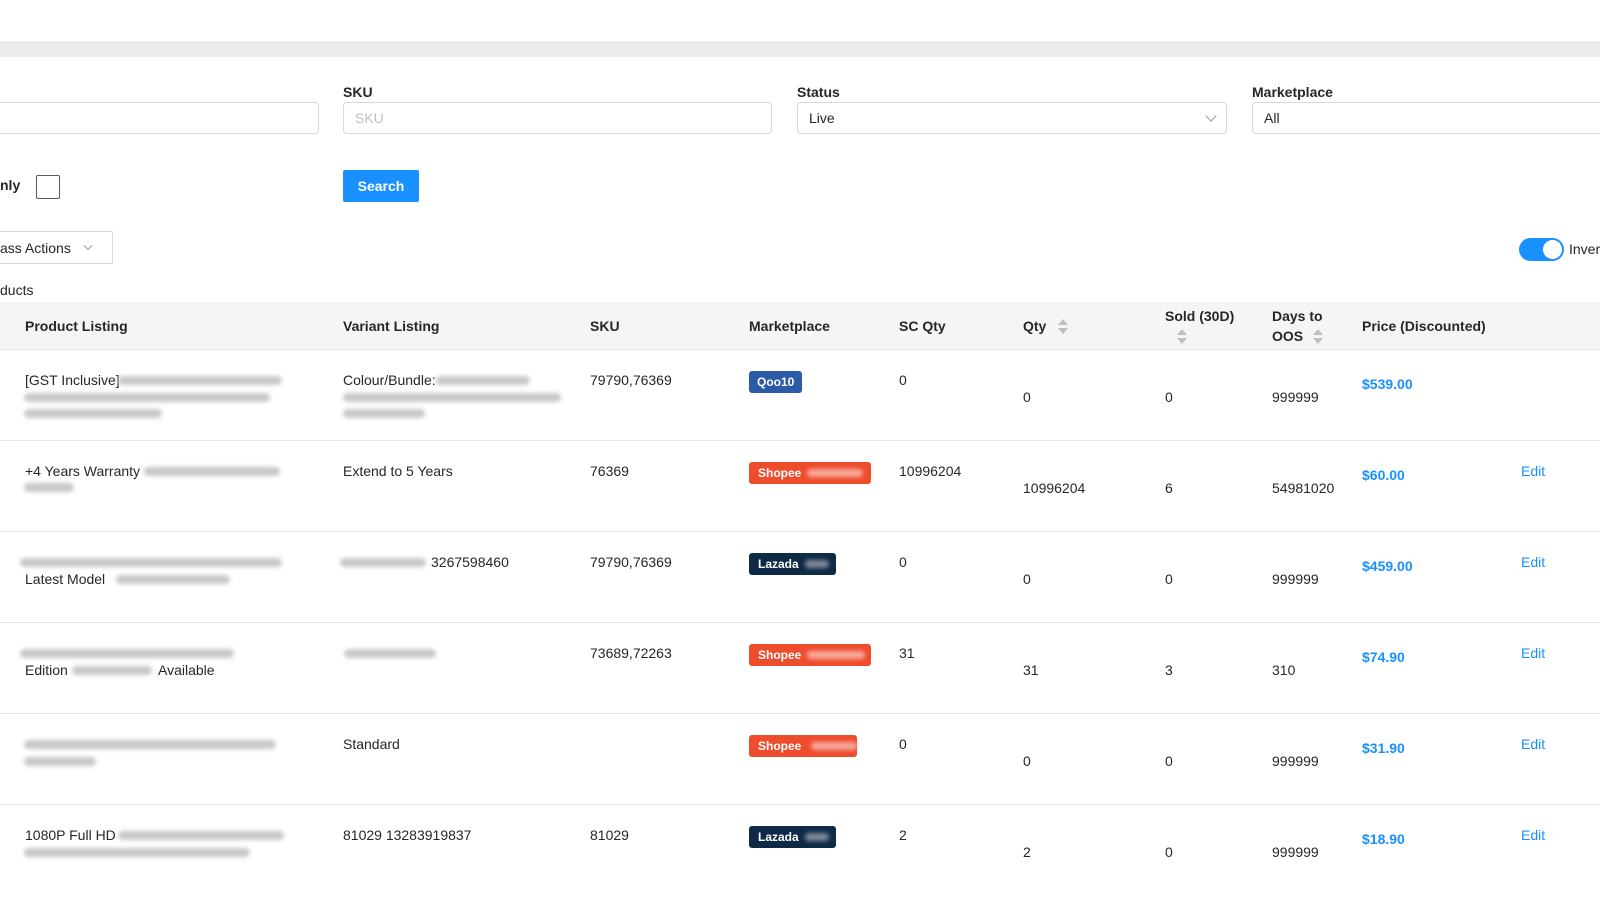 The height and width of the screenshot is (900, 1600). What do you see at coordinates (1027, 852) in the screenshot?
I see `qty-cell: 2` at bounding box center [1027, 852].